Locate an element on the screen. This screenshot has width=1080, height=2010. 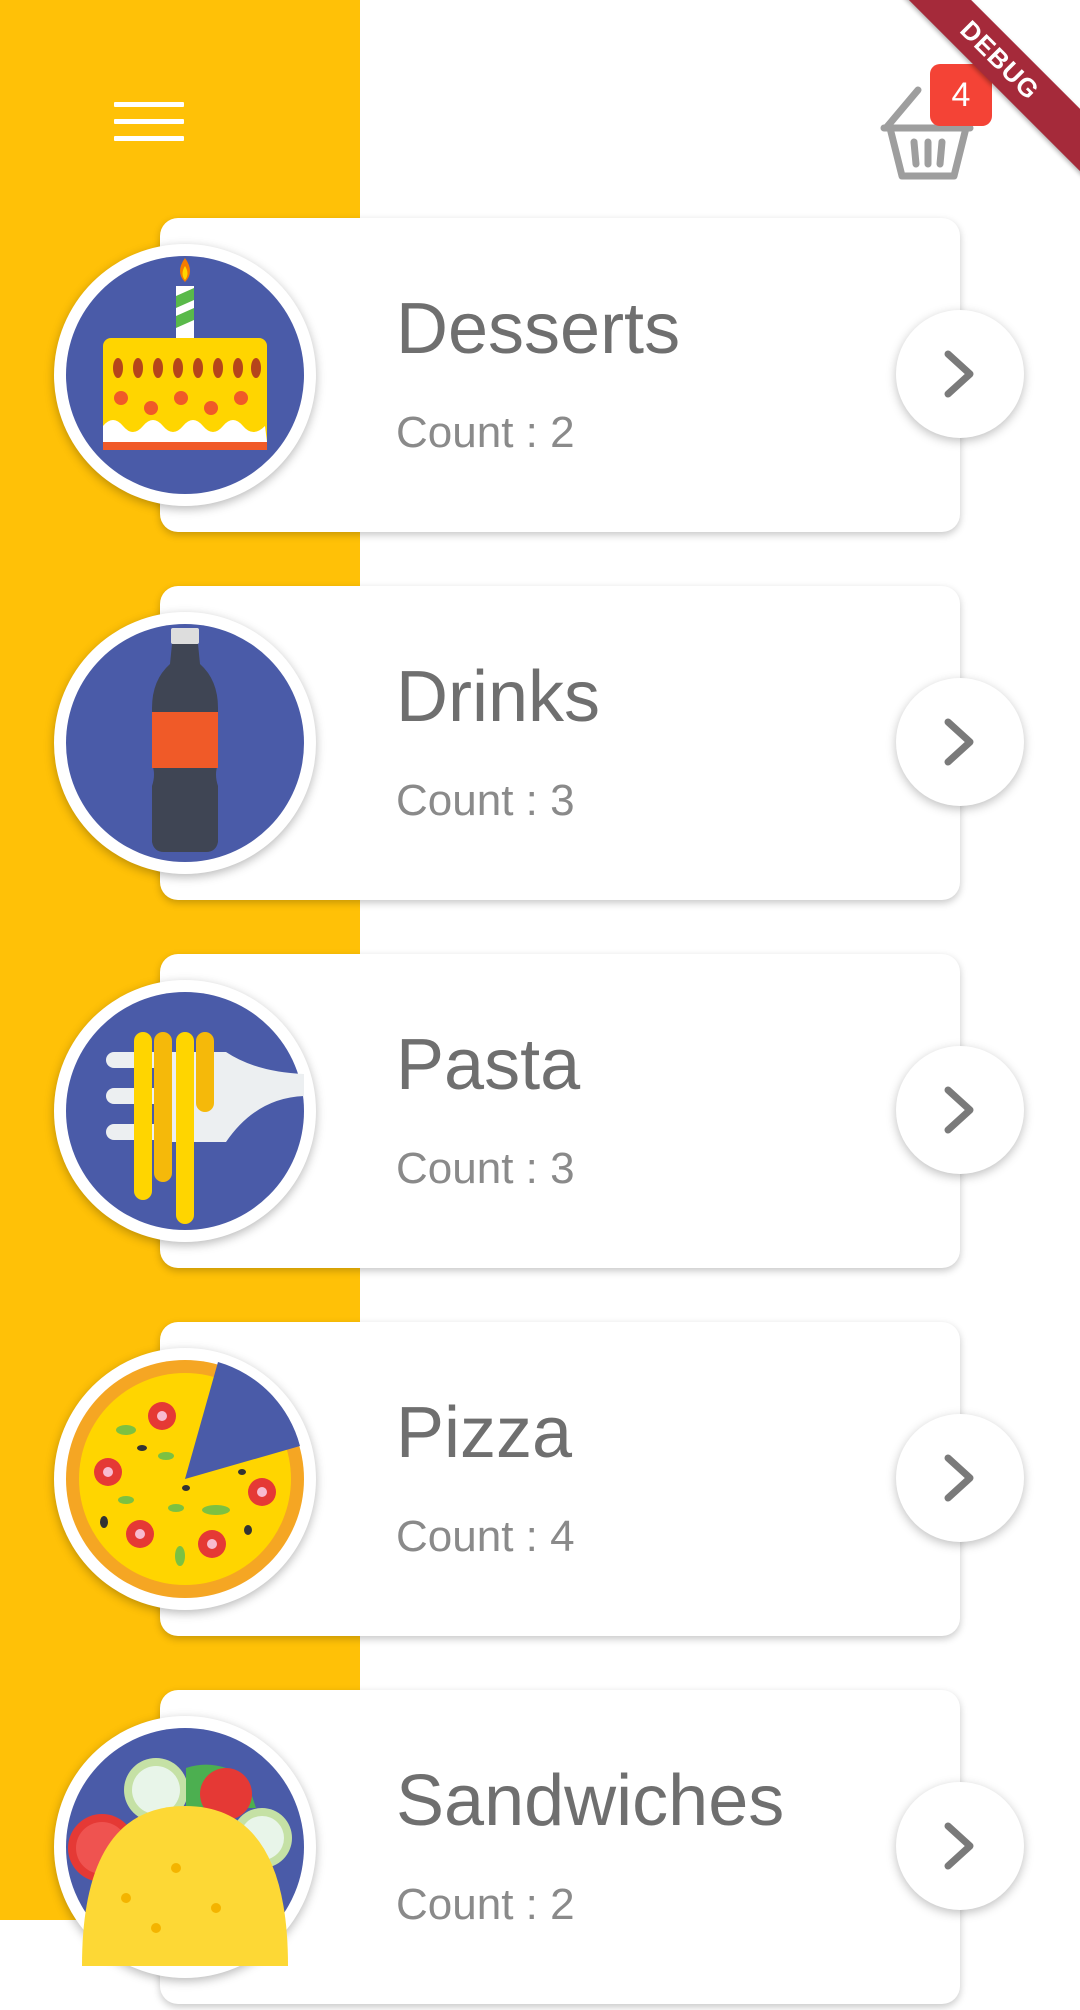
category-title: Pasta is located at coordinates (488, 1065).